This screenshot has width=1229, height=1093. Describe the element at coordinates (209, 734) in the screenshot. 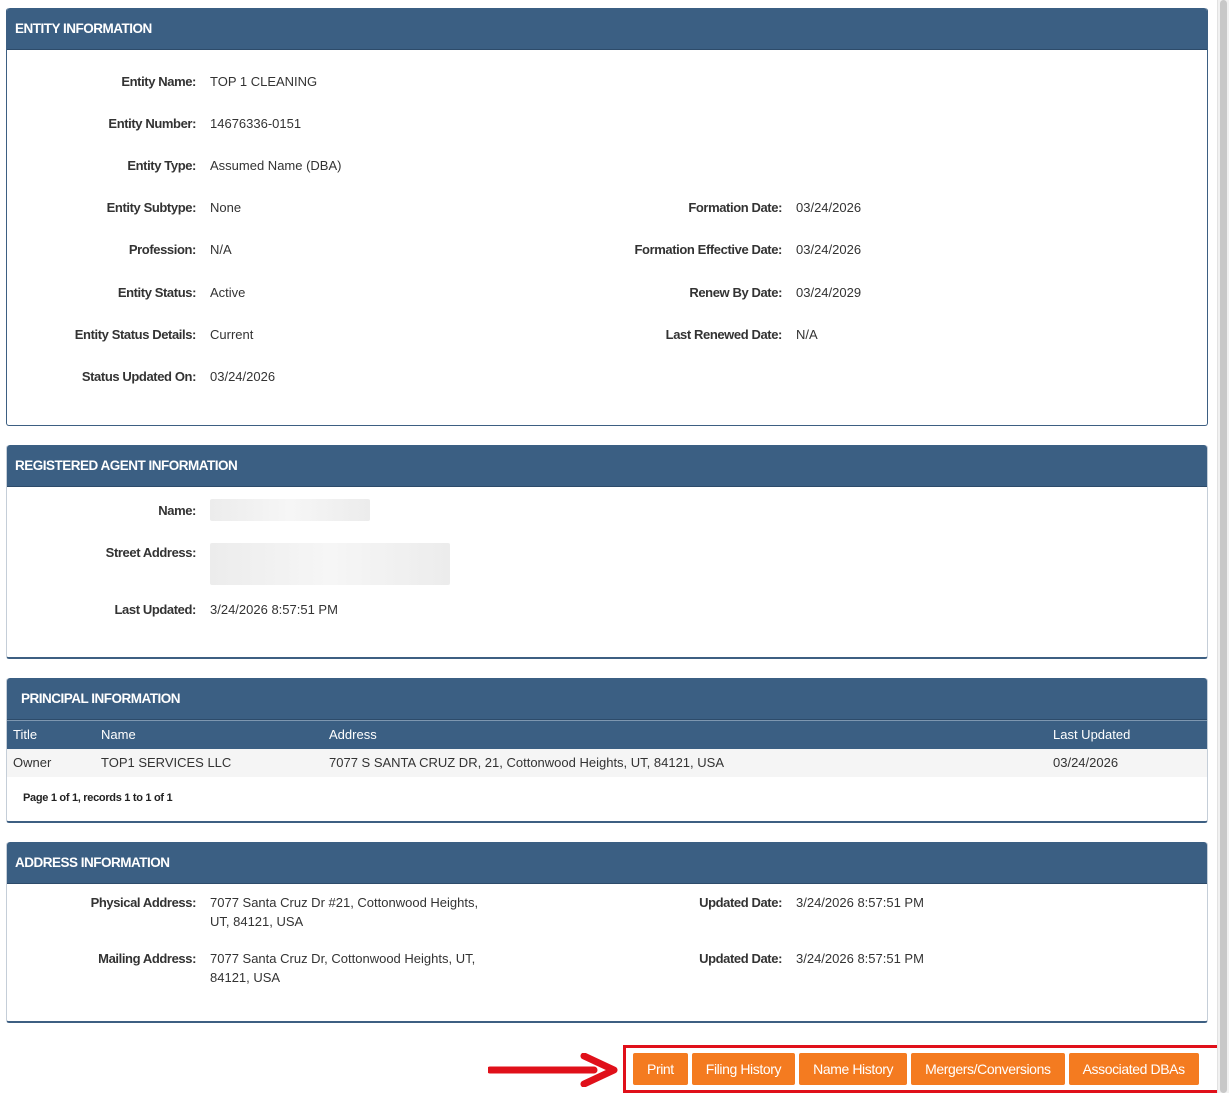

I see `column-header-name: Name` at that location.